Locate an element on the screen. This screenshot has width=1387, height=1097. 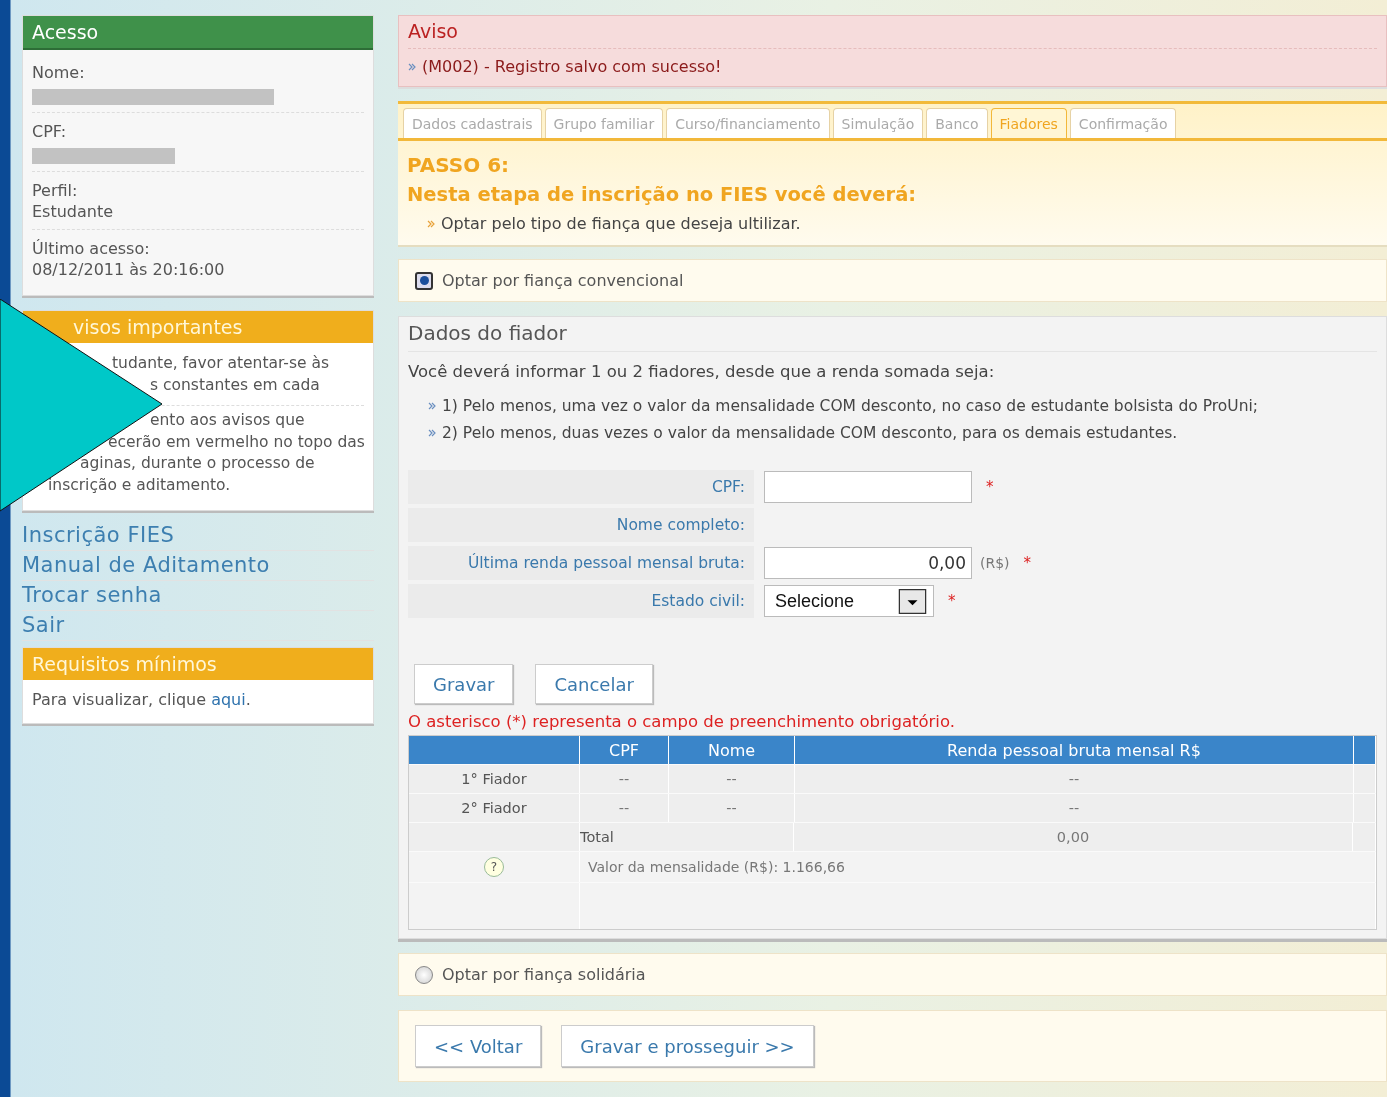
step-tab: Grupo familiar is located at coordinates (604, 123).